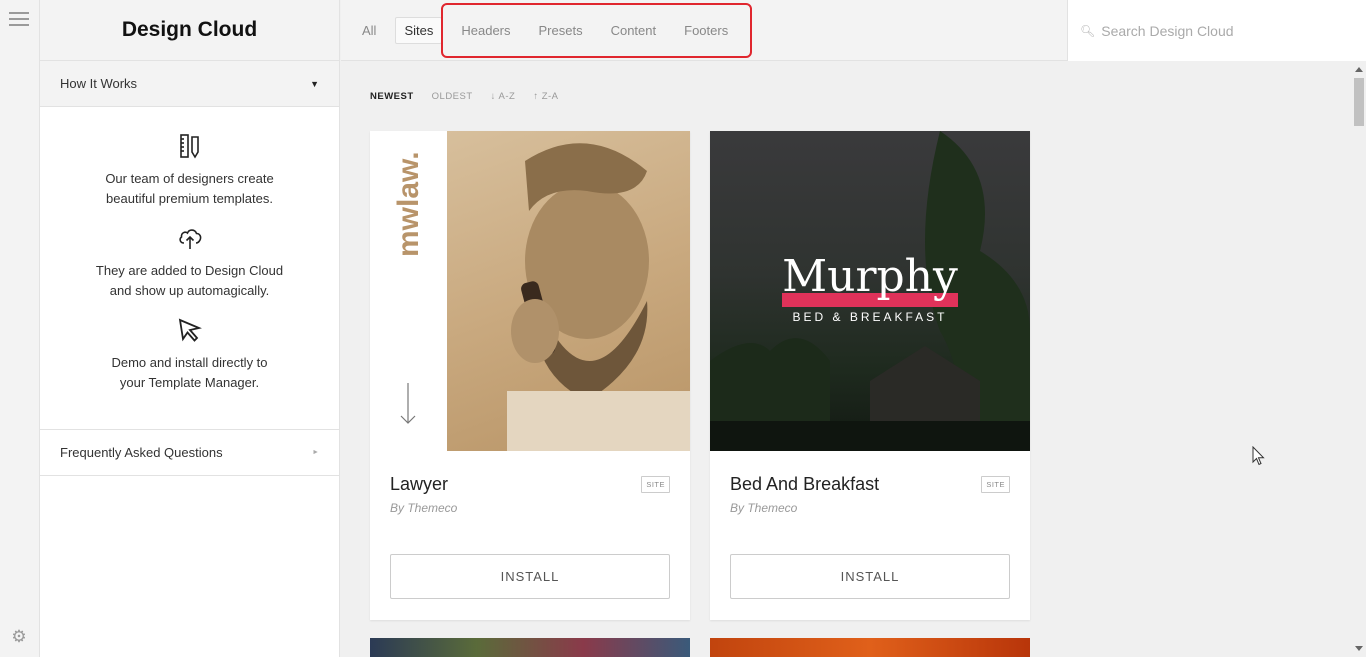 Image resolution: width=1366 pixels, height=657 pixels. Describe the element at coordinates (99, 83) in the screenshot. I see `how-it-works-label: How It Works` at that location.